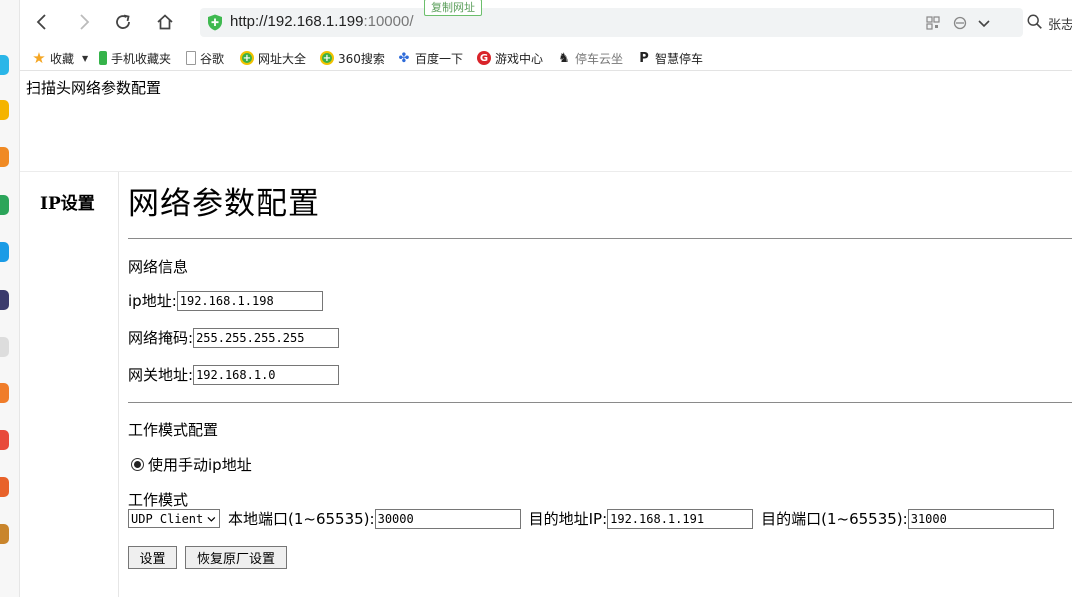 The height and width of the screenshot is (597, 1072). What do you see at coordinates (1034, 21) in the screenshot?
I see `search-icon` at bounding box center [1034, 21].